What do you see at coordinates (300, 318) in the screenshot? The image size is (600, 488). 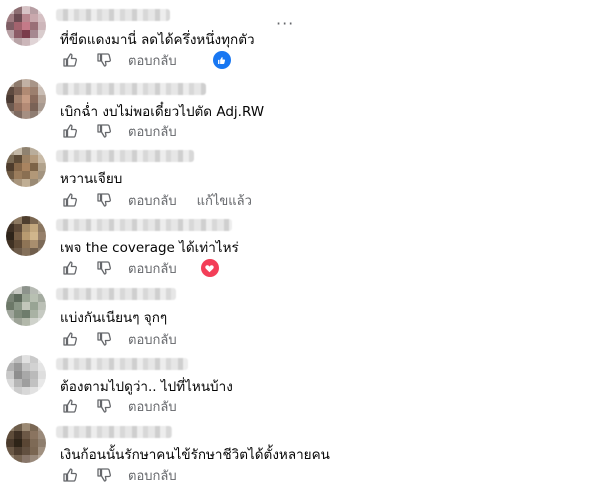 I see `comment-item: แบ่งกันเนียนๆ จุกๆ ตอบกลับ` at bounding box center [300, 318].